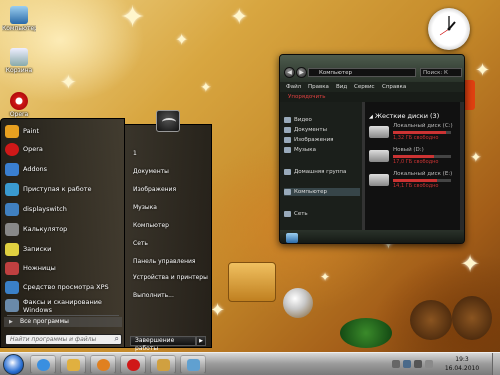 This screenshot has width=500, height=375. What do you see at coordinates (315, 172) in the screenshot?
I see `nav-item-homegroup: Домашняя группа` at bounding box center [315, 172].